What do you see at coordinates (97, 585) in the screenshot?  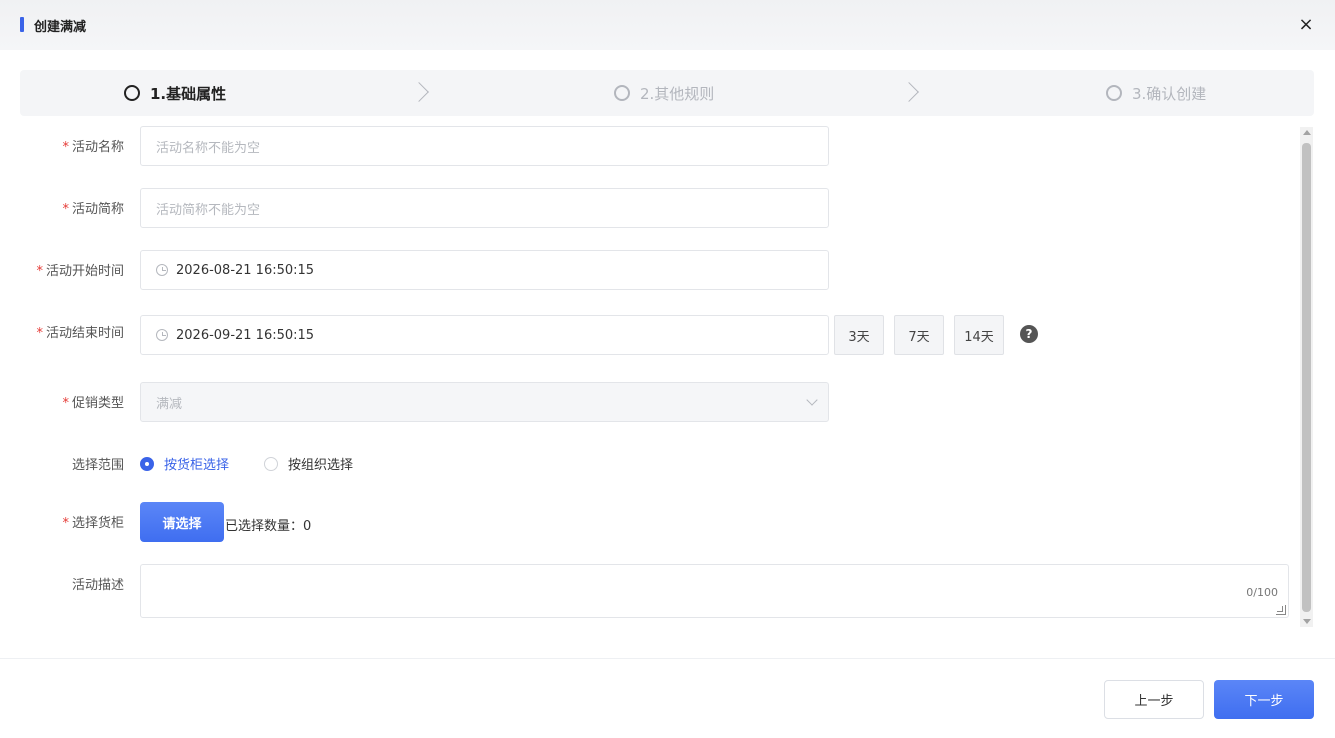 I see `label-description: 活动描述` at bounding box center [97, 585].